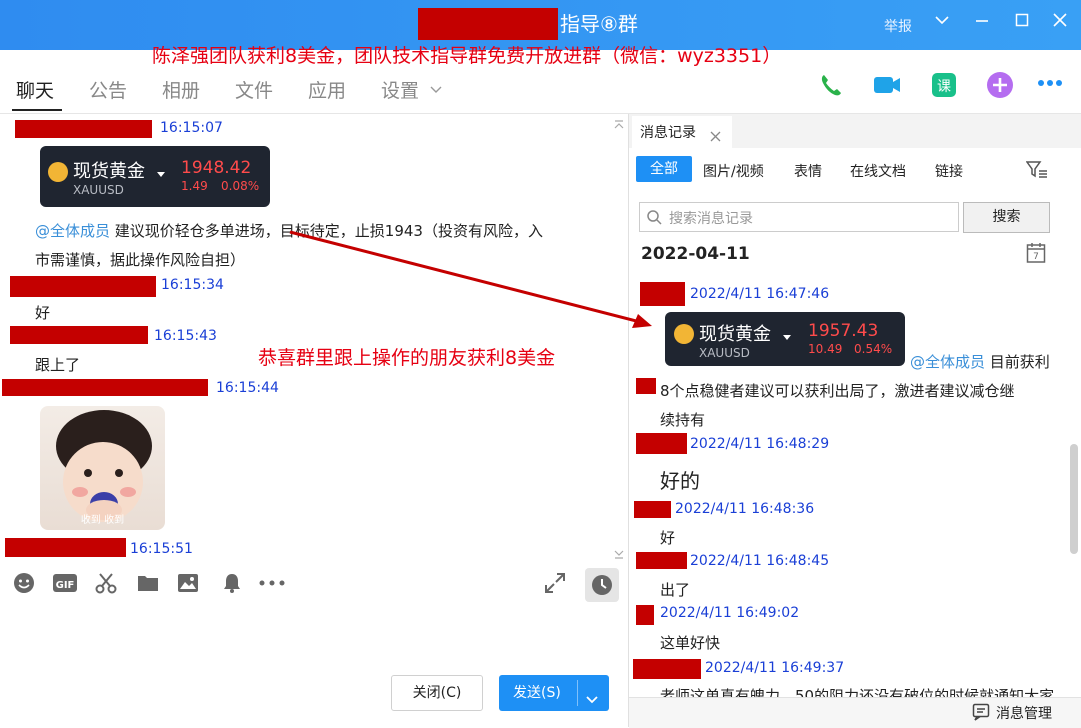 Image resolution: width=1081 pixels, height=728 pixels. Describe the element at coordinates (949, 171) in the screenshot. I see `filter-links: 链接` at that location.